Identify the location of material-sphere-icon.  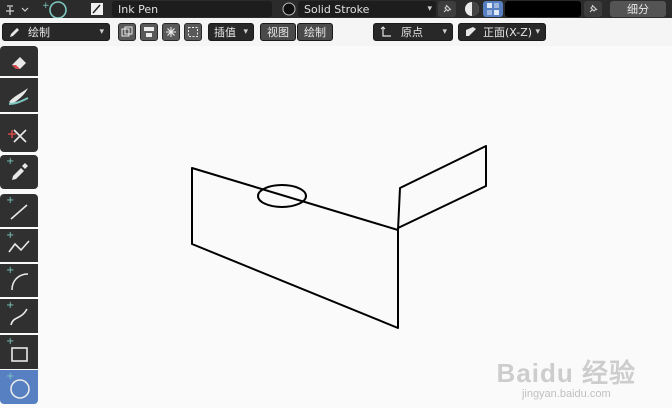
(289, 9).